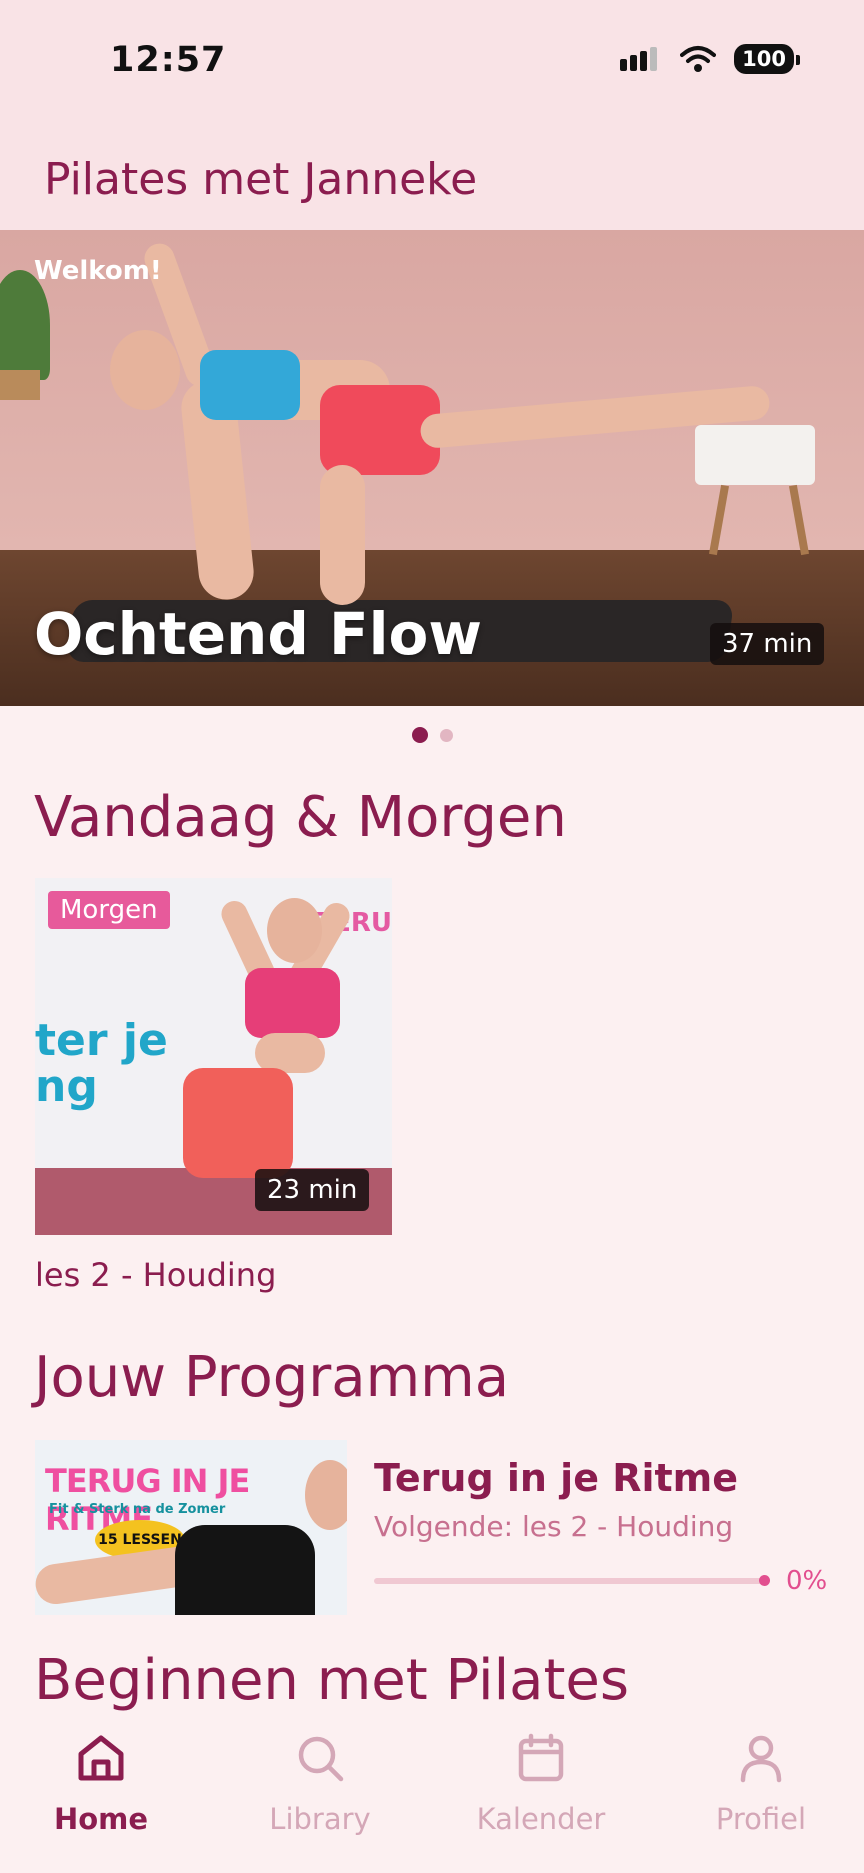  I want to click on workout-card-caption: les 2 - Houding, so click(155, 1275).